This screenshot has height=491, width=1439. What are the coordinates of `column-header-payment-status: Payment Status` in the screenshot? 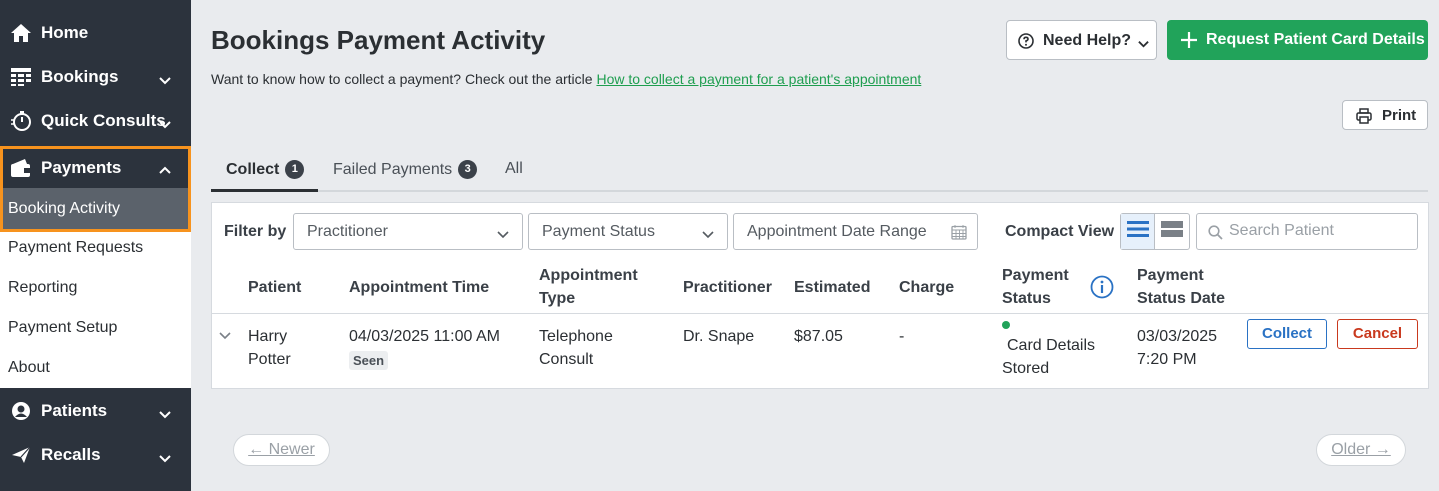 It's located at (1035, 287).